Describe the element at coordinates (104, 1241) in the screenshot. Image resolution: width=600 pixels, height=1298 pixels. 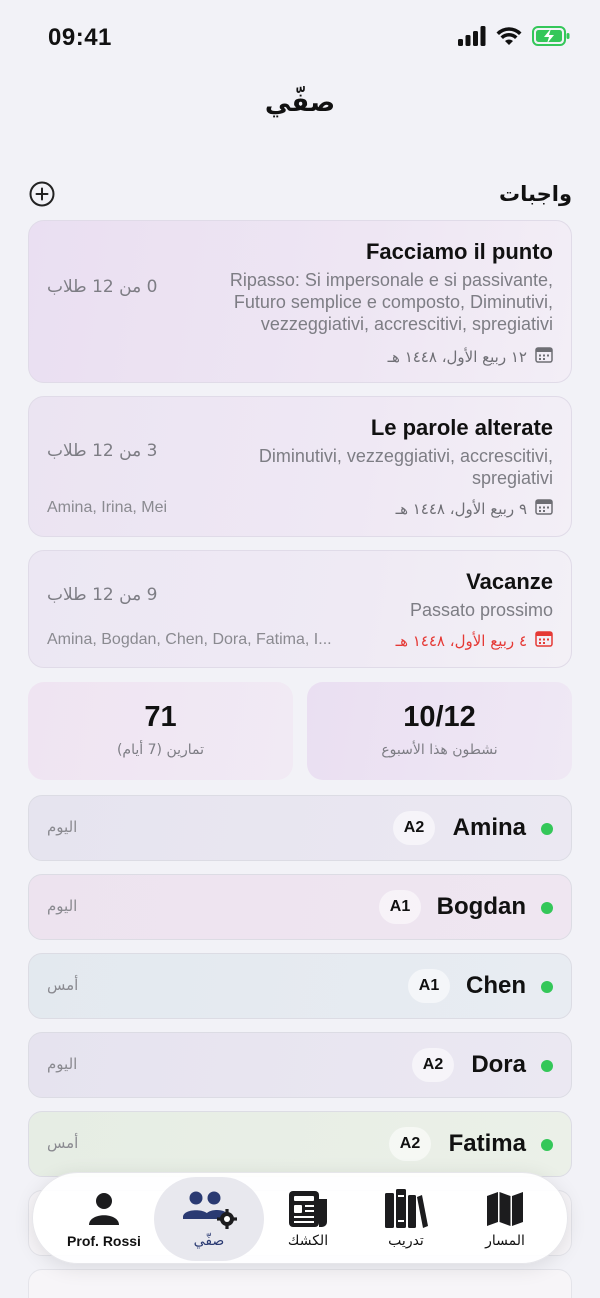
I see `tab-profile-label: Prof. Rossi` at that location.